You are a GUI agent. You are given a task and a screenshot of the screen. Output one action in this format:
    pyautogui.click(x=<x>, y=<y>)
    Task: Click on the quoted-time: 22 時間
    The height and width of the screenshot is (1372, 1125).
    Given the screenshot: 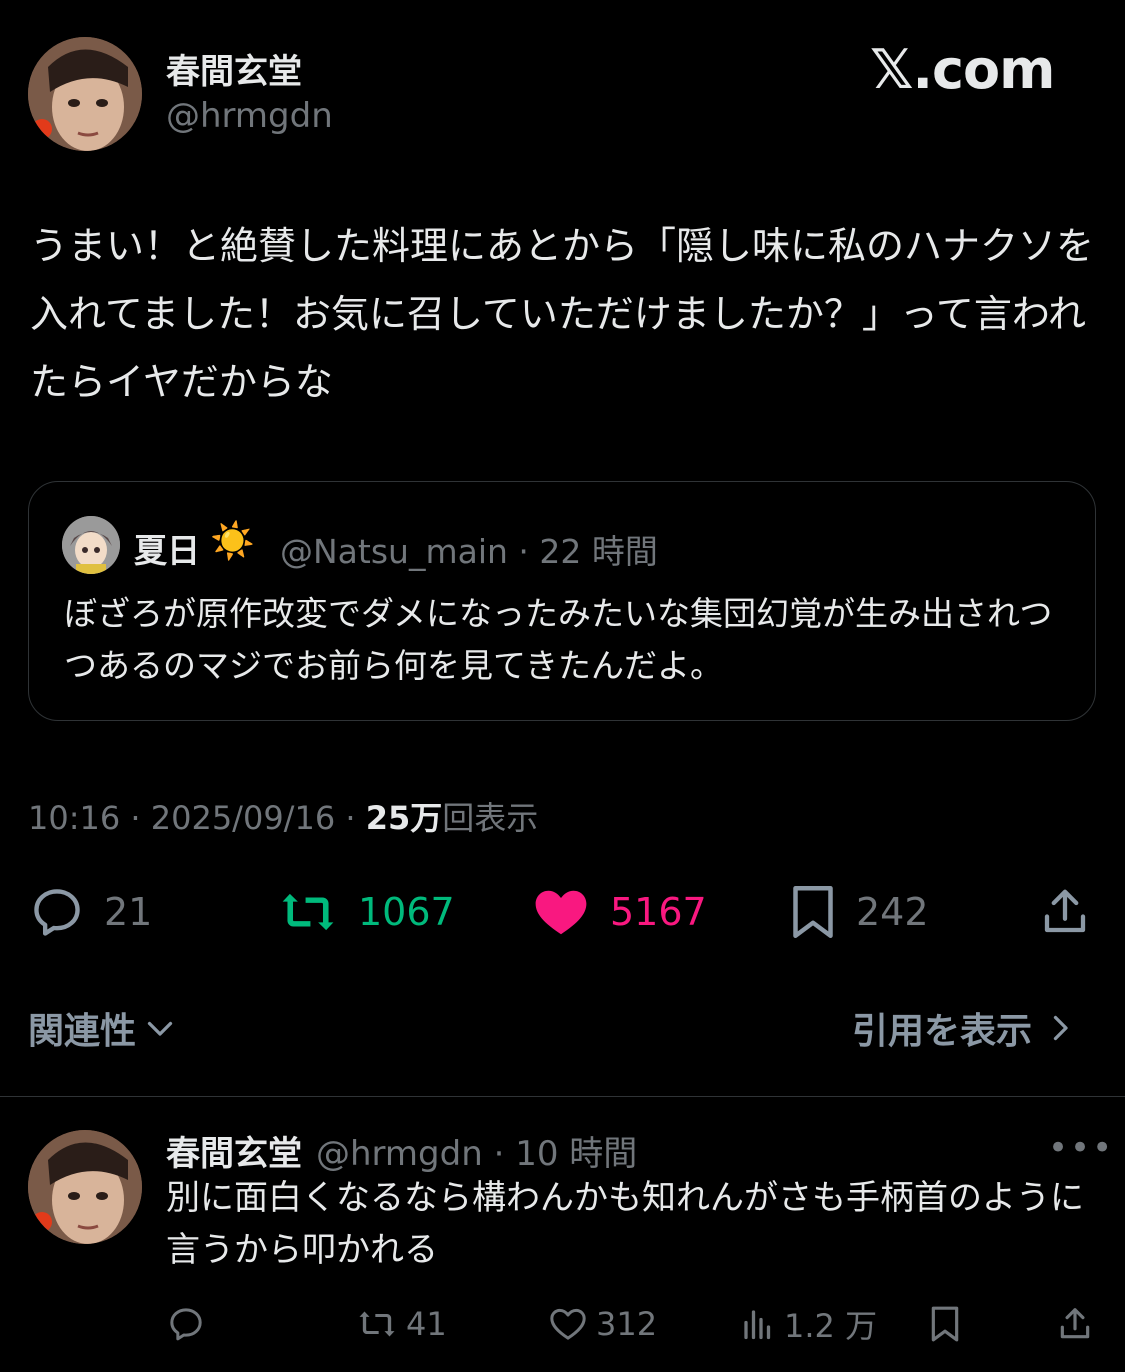 What is the action you would take?
    pyautogui.click(x=598, y=551)
    